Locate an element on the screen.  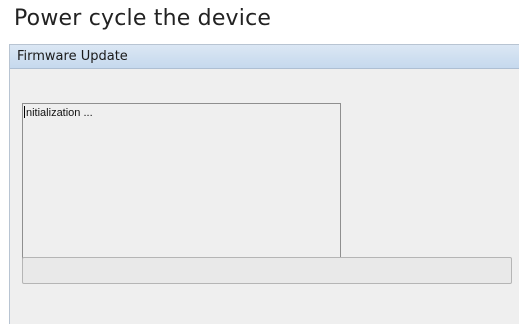
text-caret is located at coordinates (24, 112).